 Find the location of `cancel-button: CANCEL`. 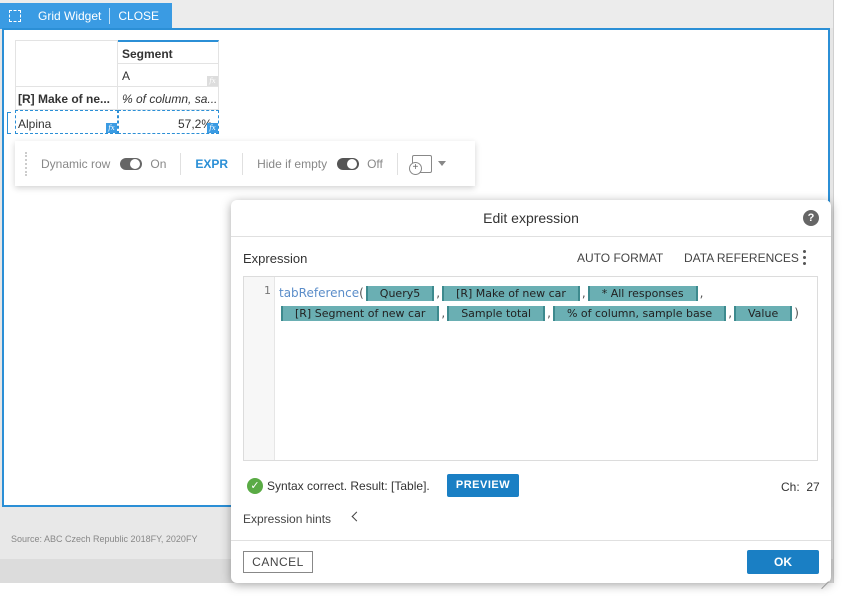

cancel-button: CANCEL is located at coordinates (278, 562).